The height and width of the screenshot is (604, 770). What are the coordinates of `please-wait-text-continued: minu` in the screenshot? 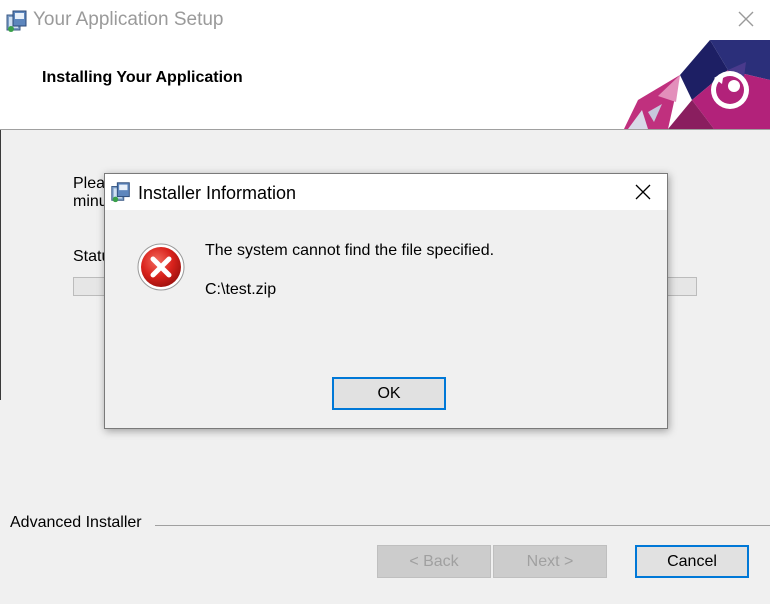 It's located at (90, 201).